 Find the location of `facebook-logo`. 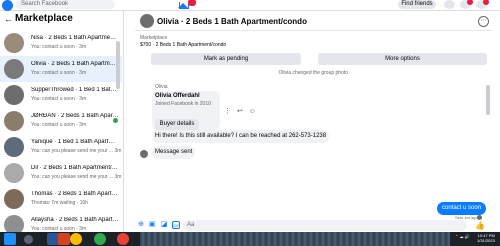

facebook-logo is located at coordinates (7, 5).